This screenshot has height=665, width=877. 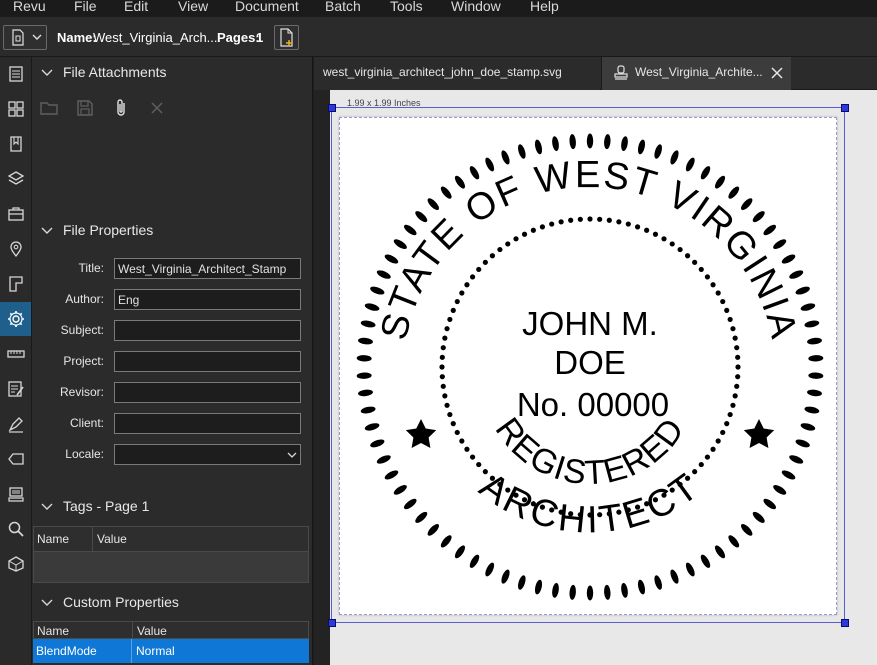 I want to click on author-field, so click(x=207, y=299).